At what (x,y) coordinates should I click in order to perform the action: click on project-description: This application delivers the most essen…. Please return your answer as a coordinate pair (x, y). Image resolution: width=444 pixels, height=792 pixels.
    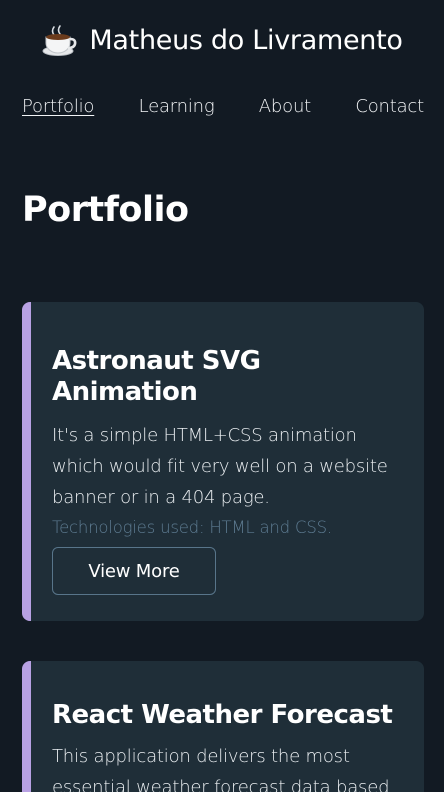
    Looking at the image, I should click on (221, 769).